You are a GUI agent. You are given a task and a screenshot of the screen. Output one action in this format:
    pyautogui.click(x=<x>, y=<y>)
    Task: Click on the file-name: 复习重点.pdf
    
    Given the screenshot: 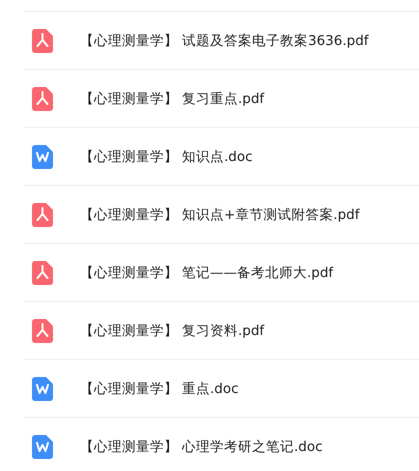 What is the action you would take?
    pyautogui.click(x=223, y=99)
    